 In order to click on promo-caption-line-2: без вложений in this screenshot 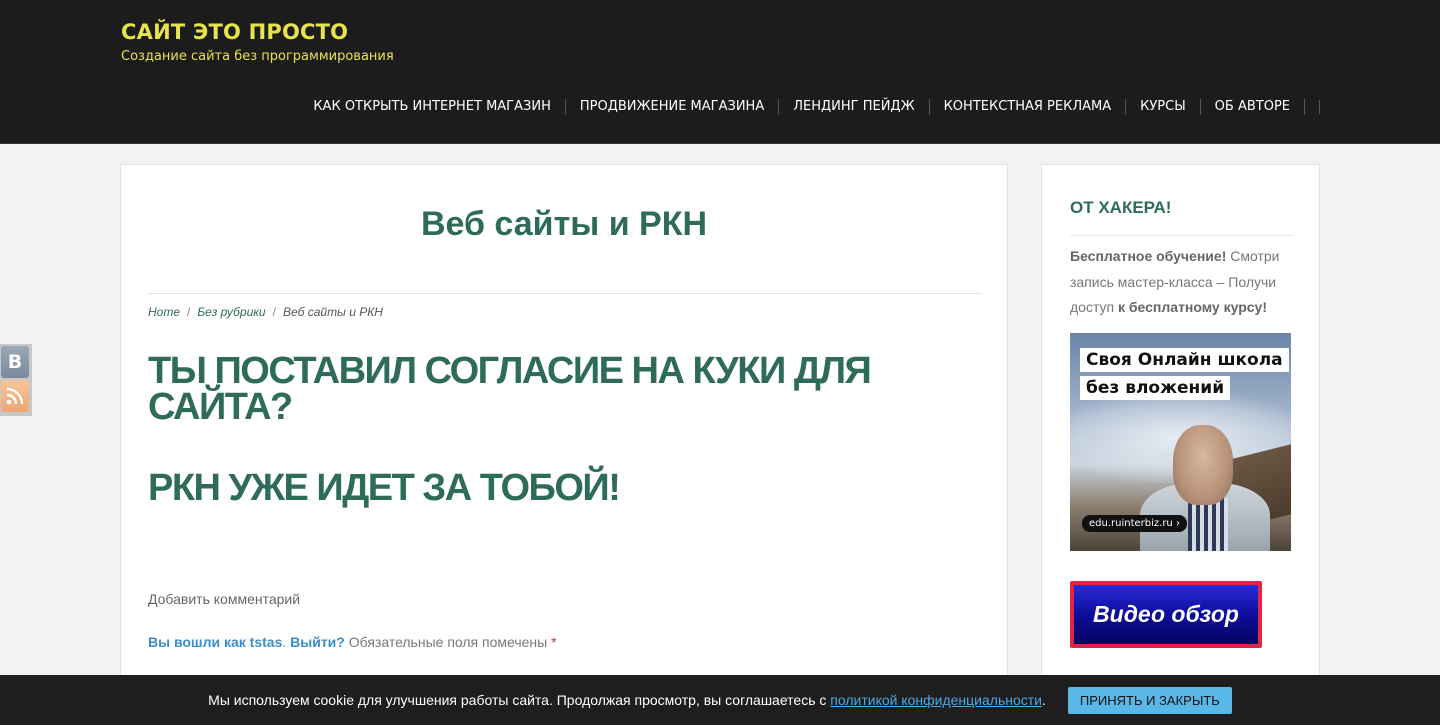, I will do `click(1155, 388)`.